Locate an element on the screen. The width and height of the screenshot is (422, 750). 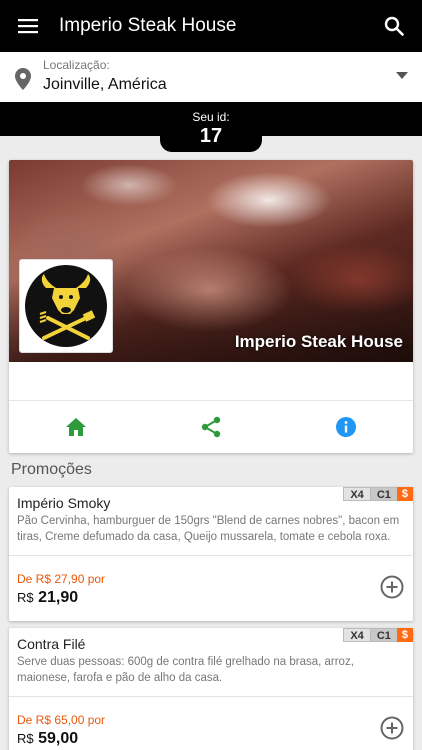
location-pin-icon is located at coordinates (23, 79).